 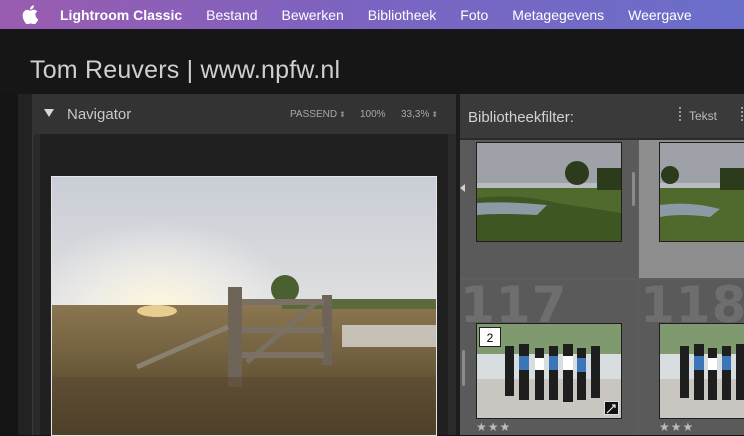 I want to click on menu-metagegevens: Metagegevens, so click(x=558, y=15).